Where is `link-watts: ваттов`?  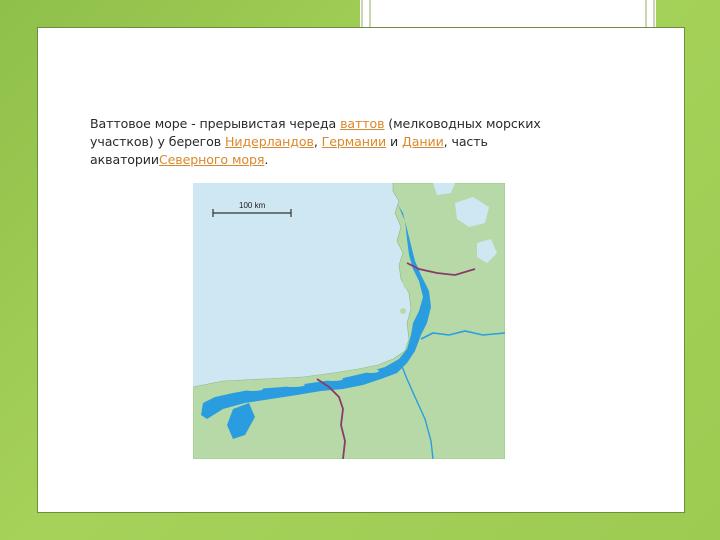
link-watts: ваттов is located at coordinates (362, 123).